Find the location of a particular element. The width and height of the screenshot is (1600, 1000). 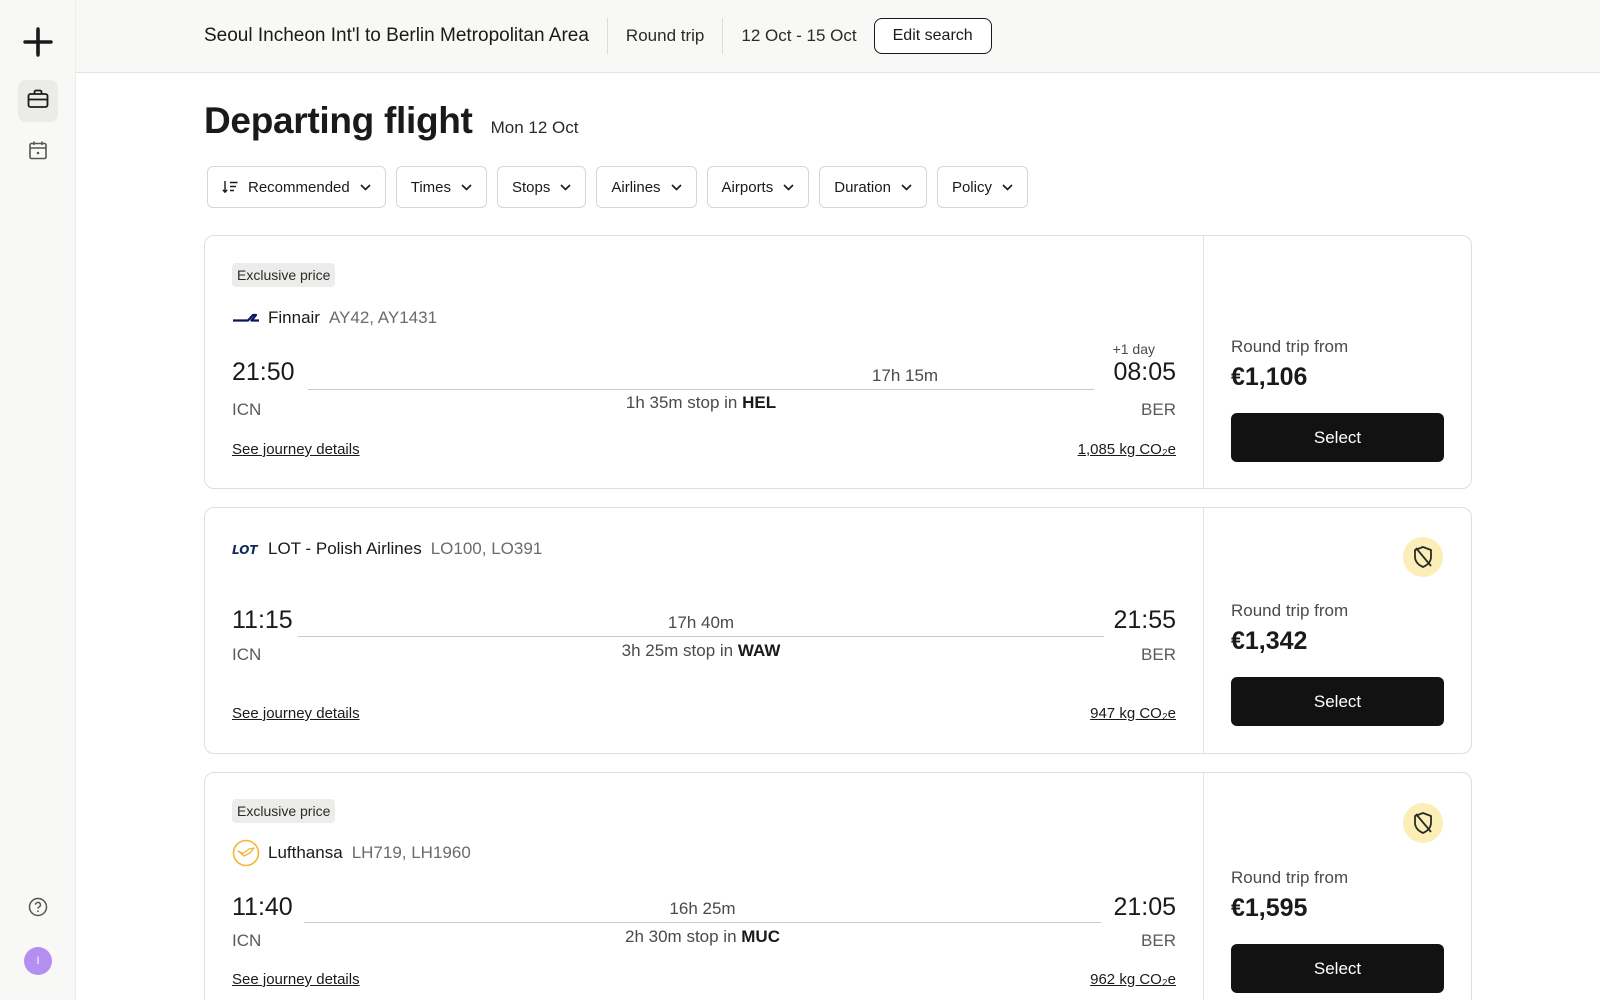

calendar-icon is located at coordinates (38, 152).